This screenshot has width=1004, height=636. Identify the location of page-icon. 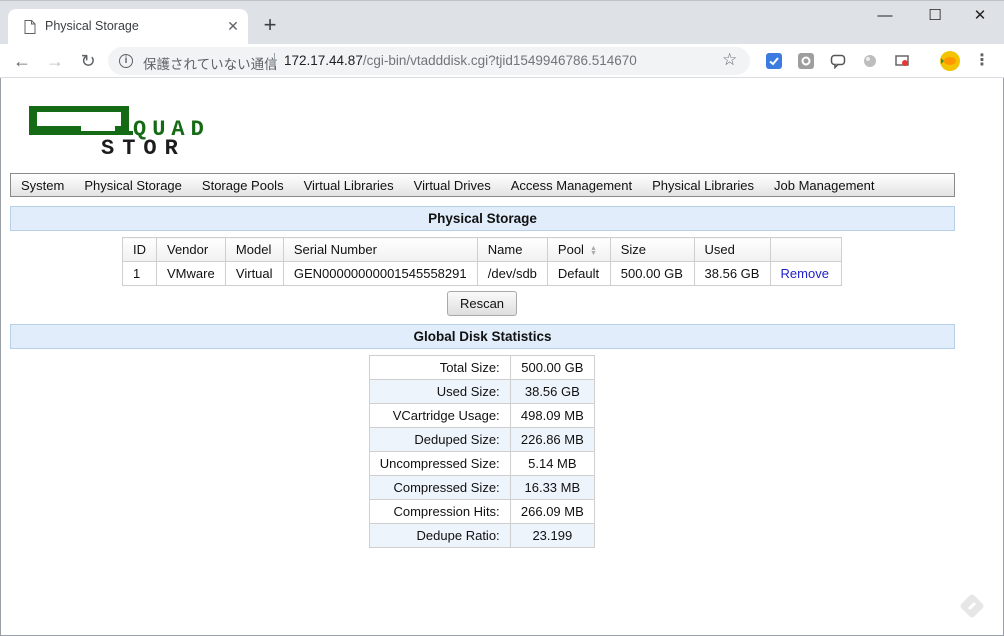
(30, 27).